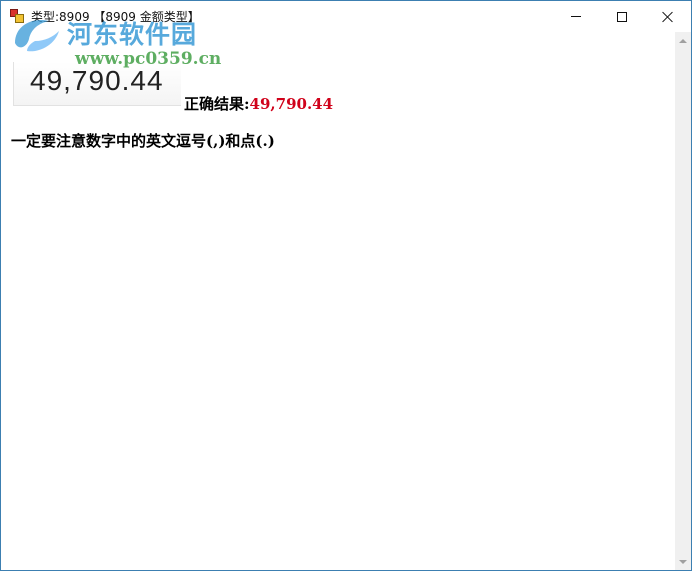  I want to click on maximize-icon, so click(622, 16).